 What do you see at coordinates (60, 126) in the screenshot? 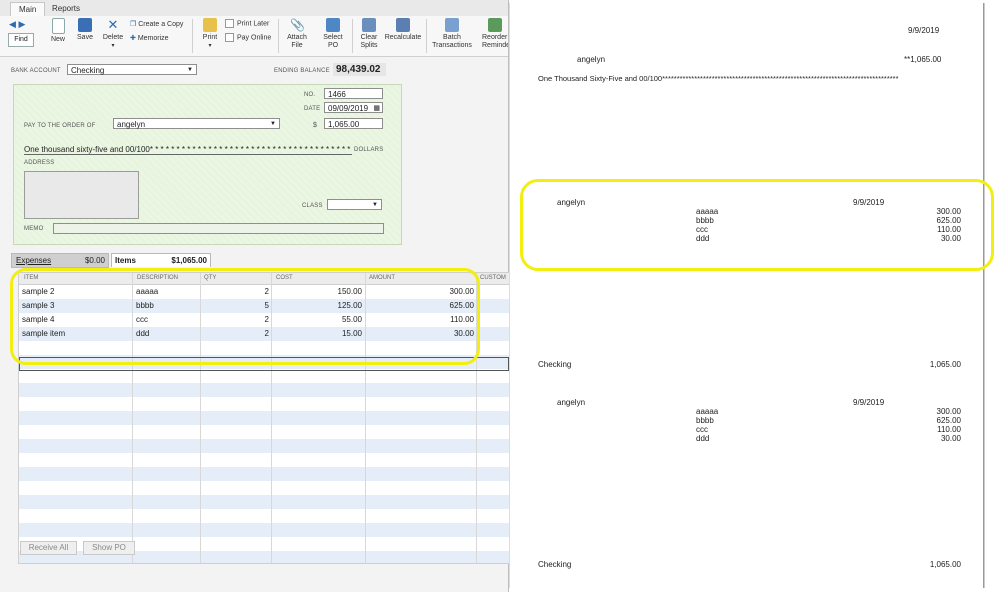
I see `pay-to-label: PAY TO THE ORDER OF` at bounding box center [60, 126].